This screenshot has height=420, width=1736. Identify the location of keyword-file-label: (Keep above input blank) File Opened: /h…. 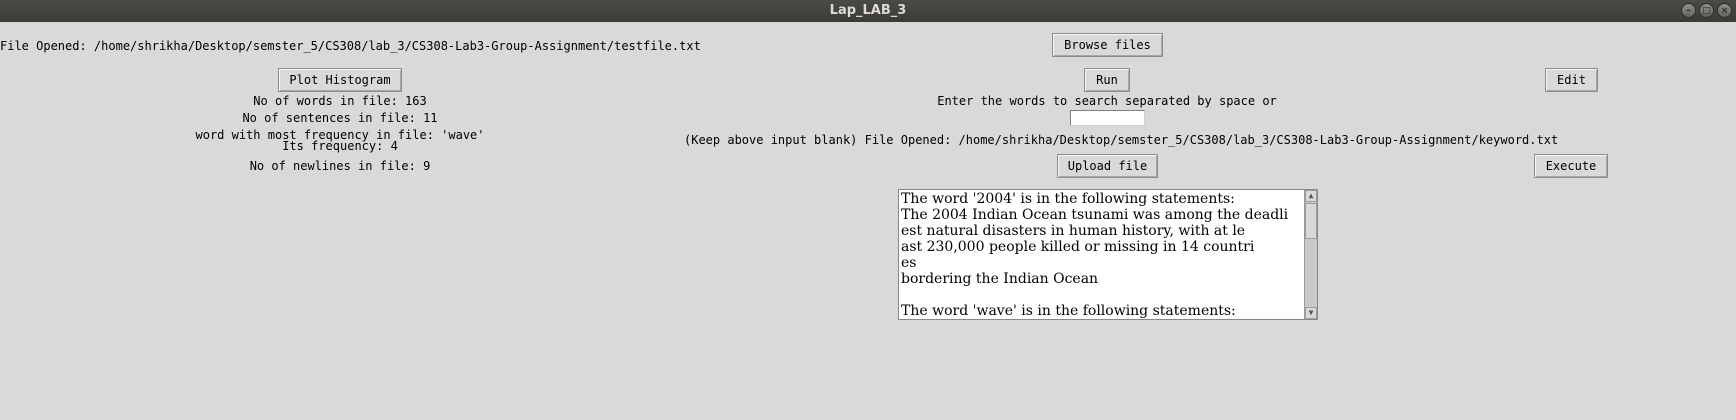
(1121, 140).